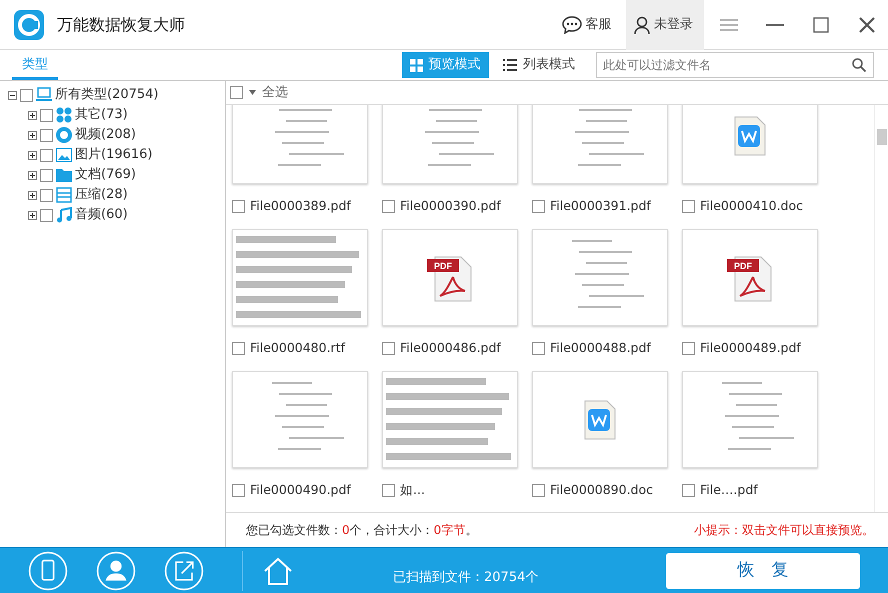  I want to click on music-note-icon, so click(64, 215).